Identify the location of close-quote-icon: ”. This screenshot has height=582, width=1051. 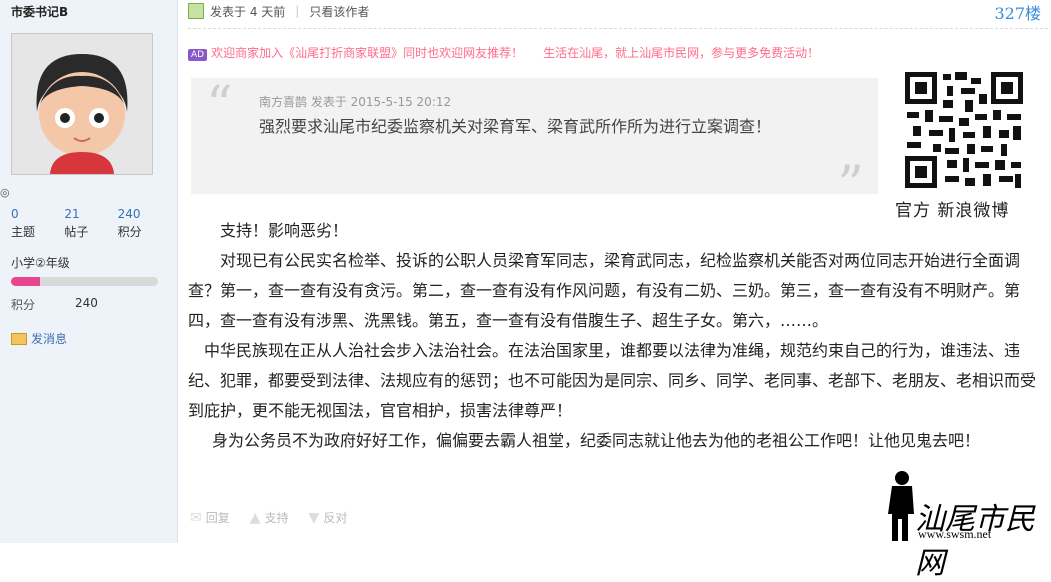
(850, 186).